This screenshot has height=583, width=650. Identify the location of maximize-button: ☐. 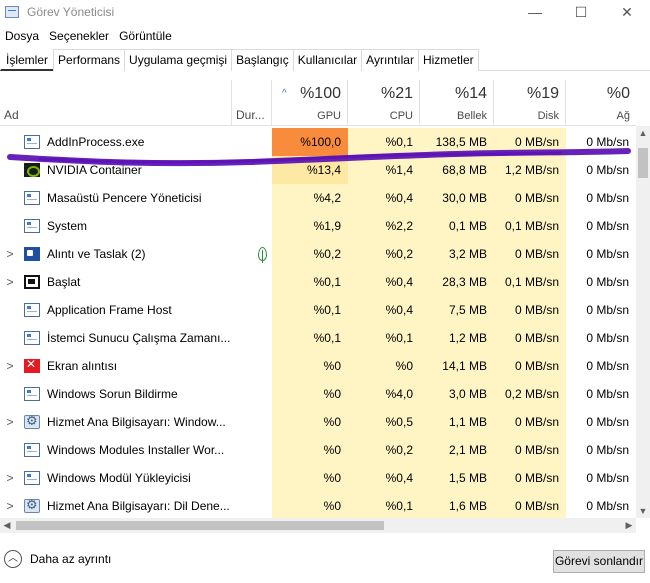
(581, 12).